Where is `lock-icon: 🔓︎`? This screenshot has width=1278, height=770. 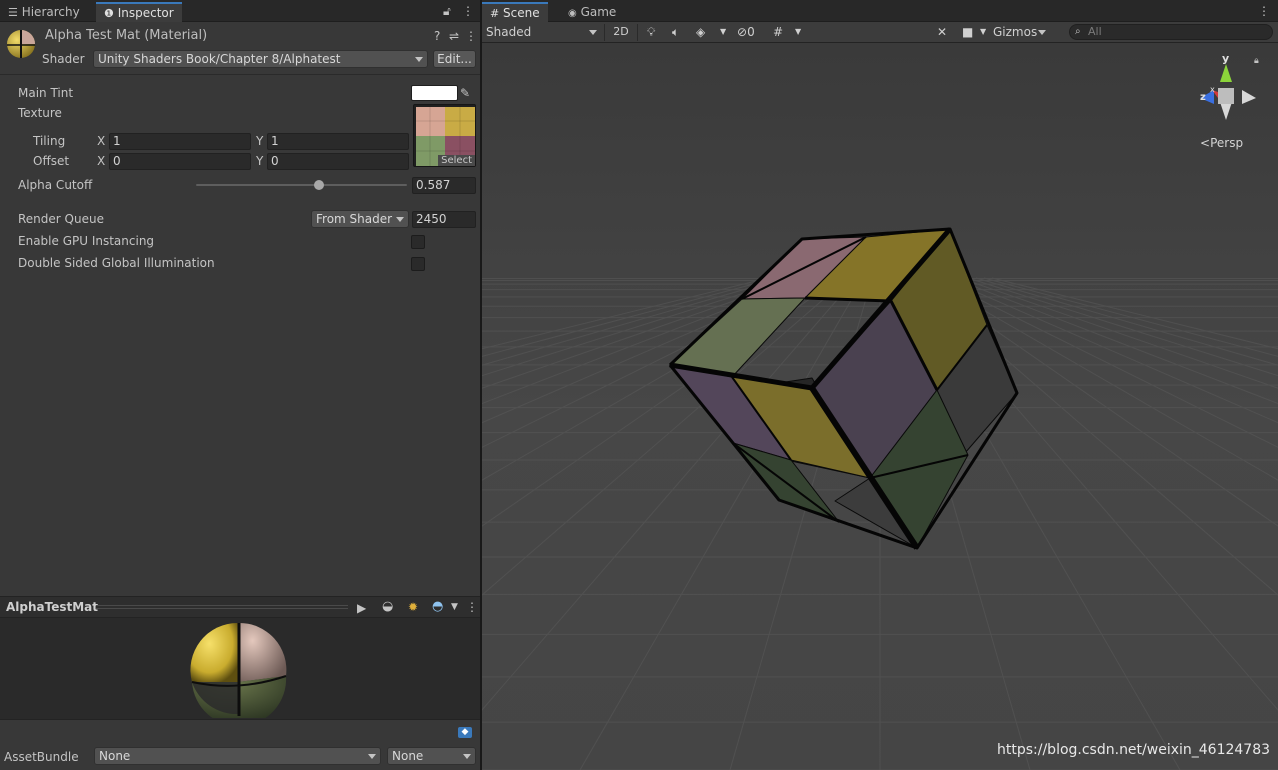 lock-icon: 🔓︎ is located at coordinates (447, 11).